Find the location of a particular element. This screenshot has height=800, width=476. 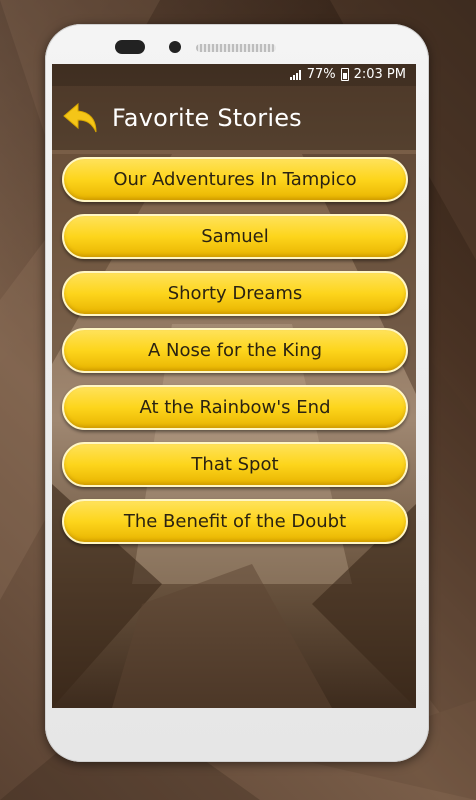

story-button: The Benefit of the Doubt is located at coordinates (235, 521).